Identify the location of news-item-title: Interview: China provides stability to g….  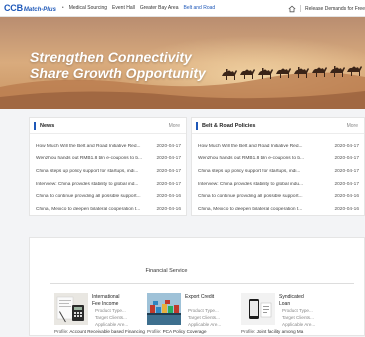
(87, 184).